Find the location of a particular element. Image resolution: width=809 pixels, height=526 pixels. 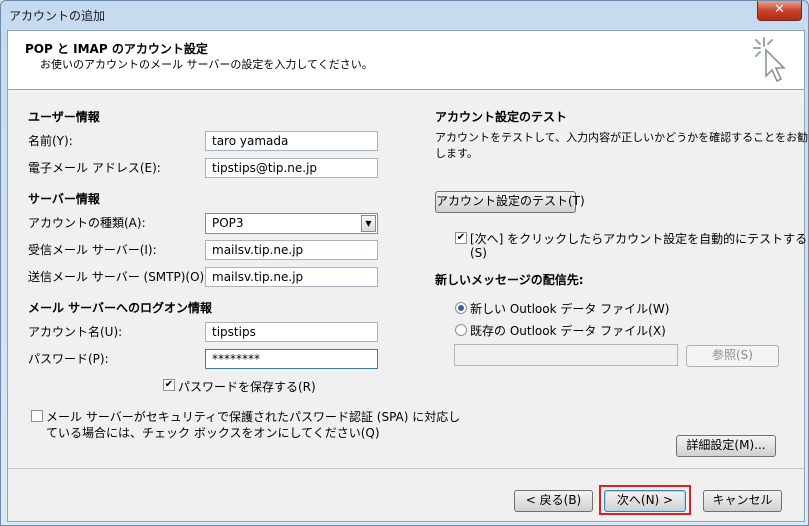

auto-test-checkbox: ✔ is located at coordinates (461, 238).